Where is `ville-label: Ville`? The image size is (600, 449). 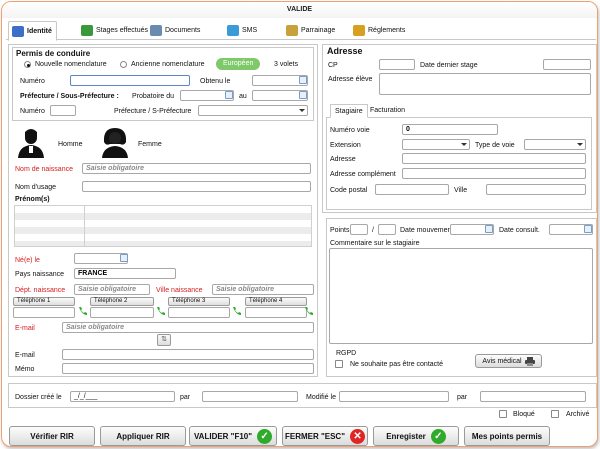 ville-label: Ville is located at coordinates (461, 190).